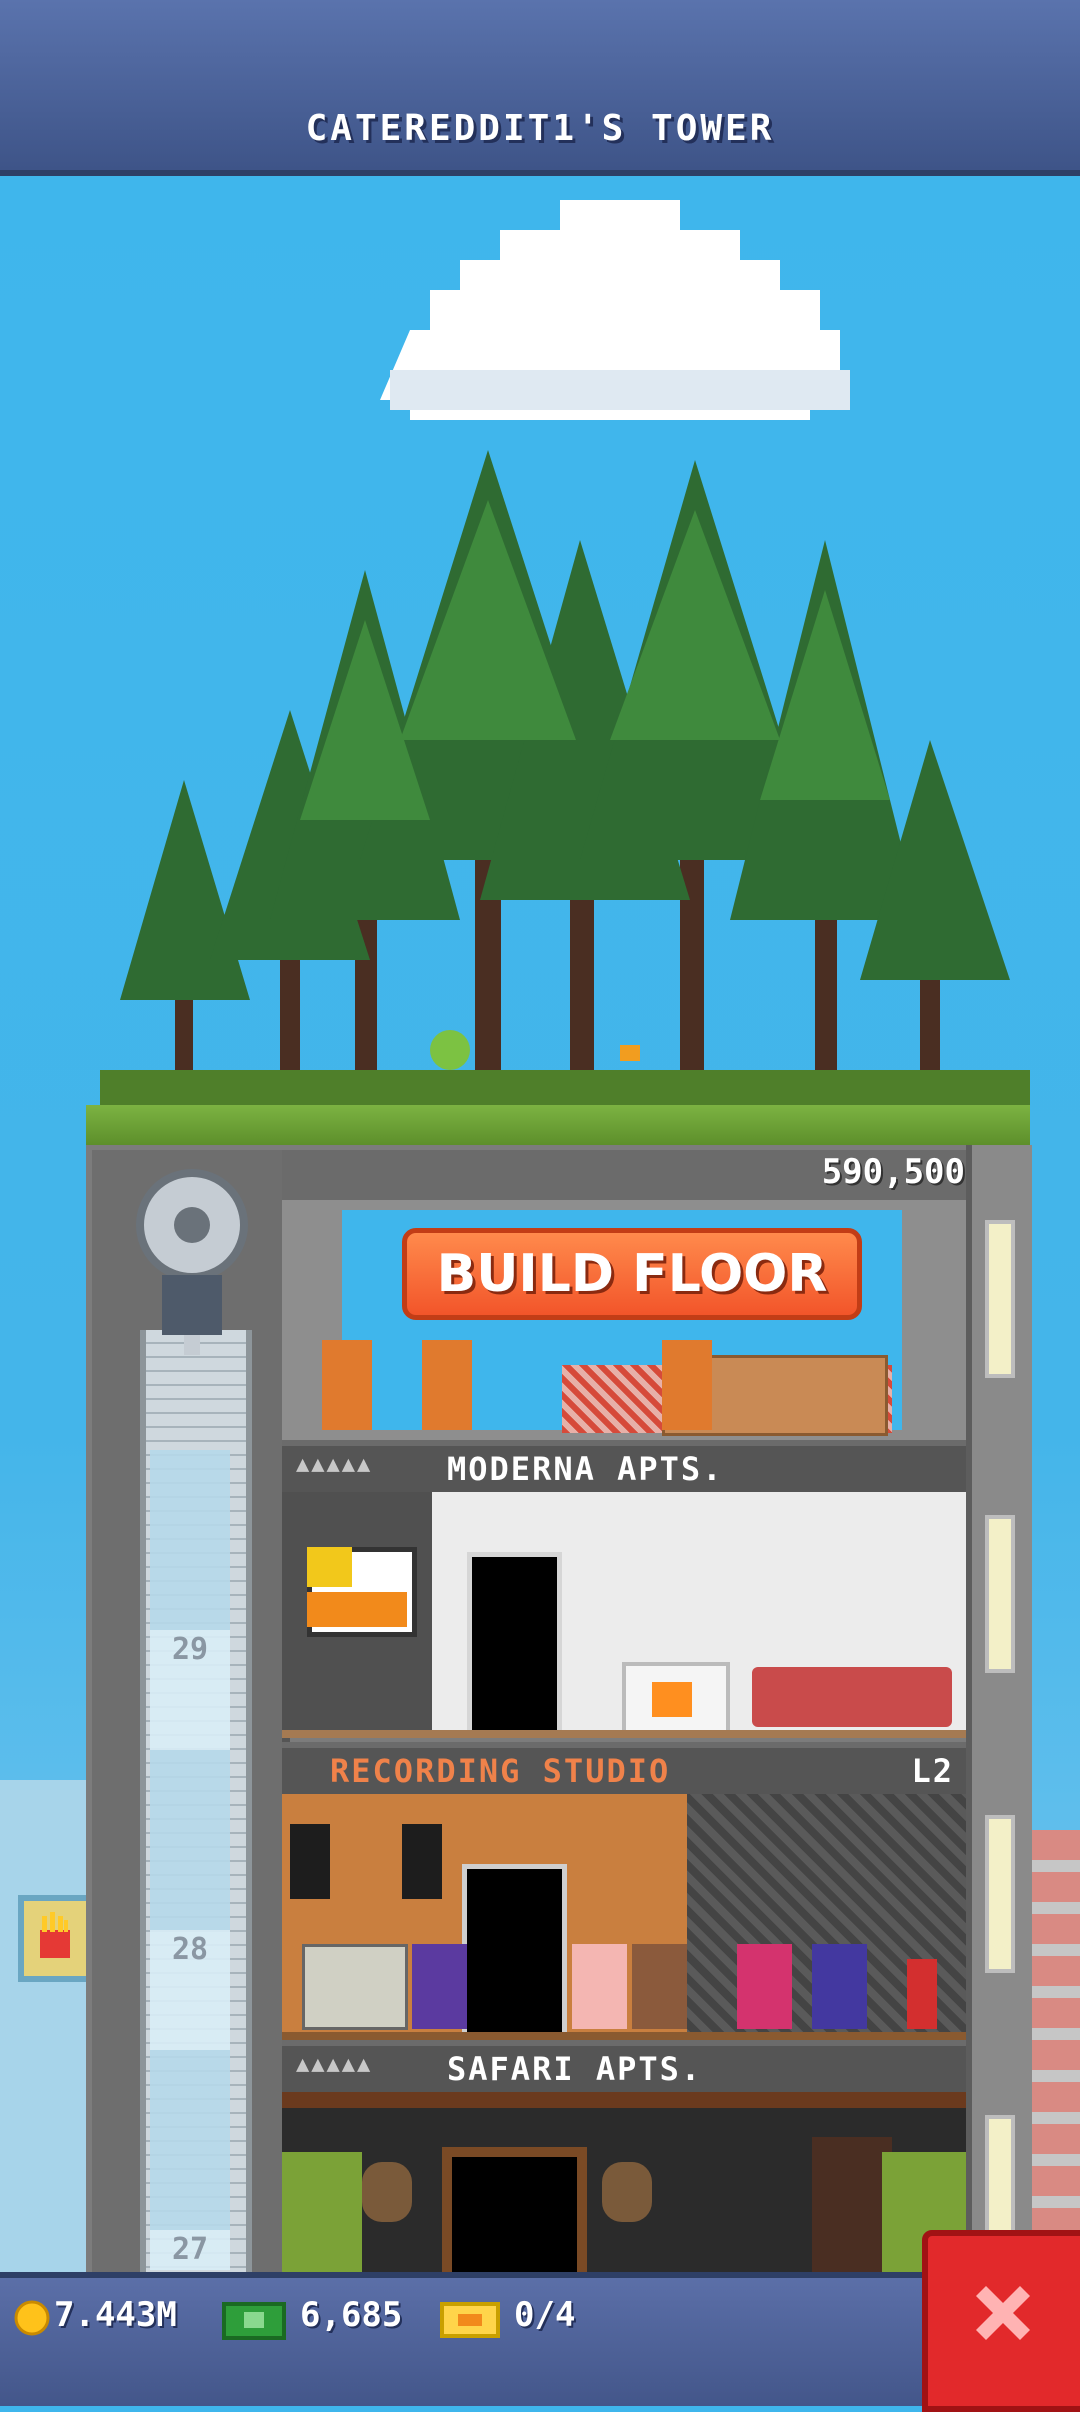 This screenshot has height=2412, width=1080. I want to click on cloud-icon, so click(615, 310).